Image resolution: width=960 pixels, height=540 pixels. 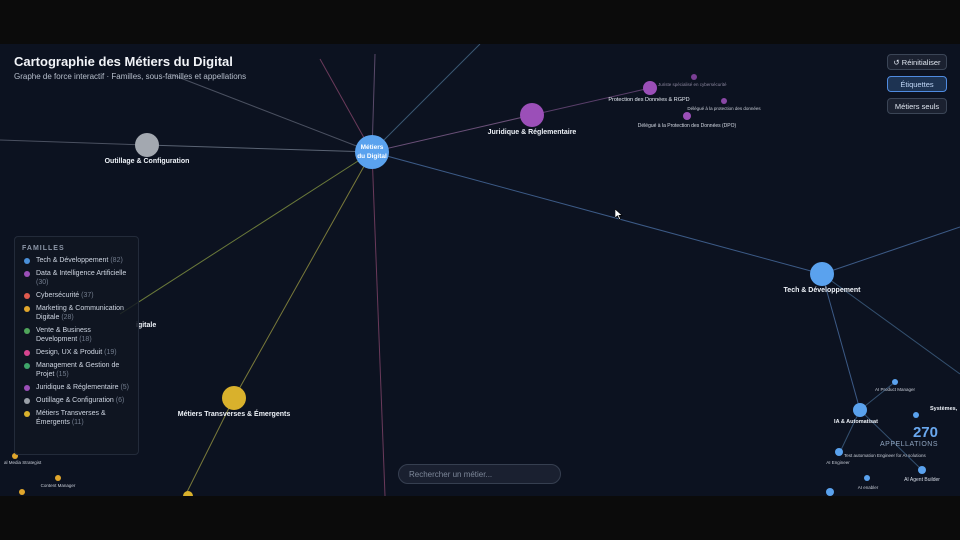 What do you see at coordinates (868, 487) in the screenshot?
I see `label-ai-enabler: AI enabler` at bounding box center [868, 487].